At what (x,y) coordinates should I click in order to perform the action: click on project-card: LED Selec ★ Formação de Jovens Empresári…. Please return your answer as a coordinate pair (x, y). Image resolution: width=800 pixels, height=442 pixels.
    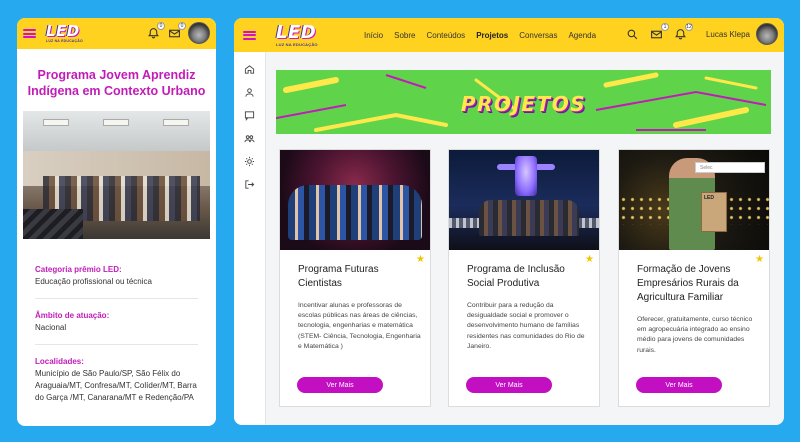
    Looking at the image, I should click on (694, 278).